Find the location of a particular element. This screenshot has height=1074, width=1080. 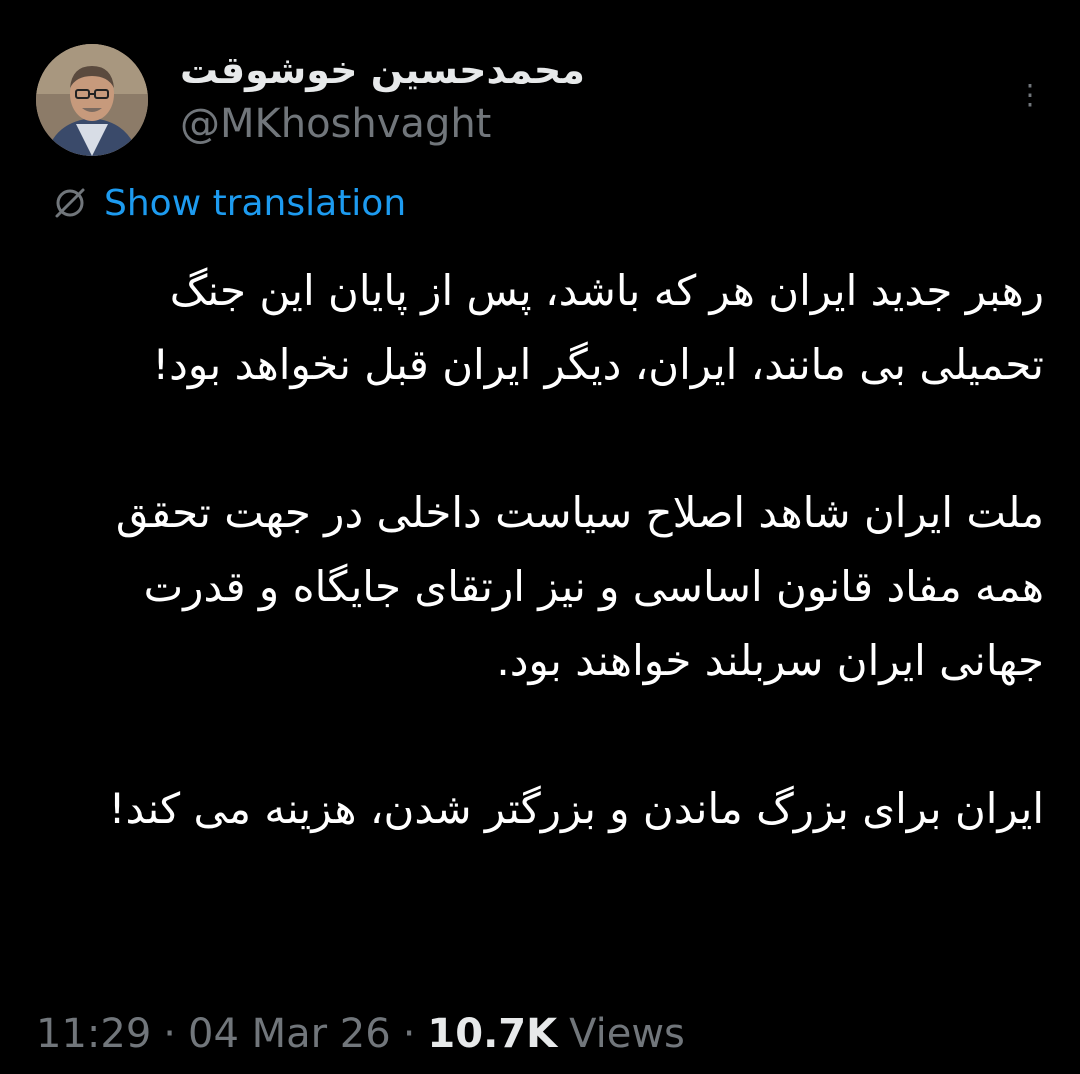

tweet-meta: 11:29 · 04 Mar 26 · 10.7K Views is located at coordinates (360, 1034).